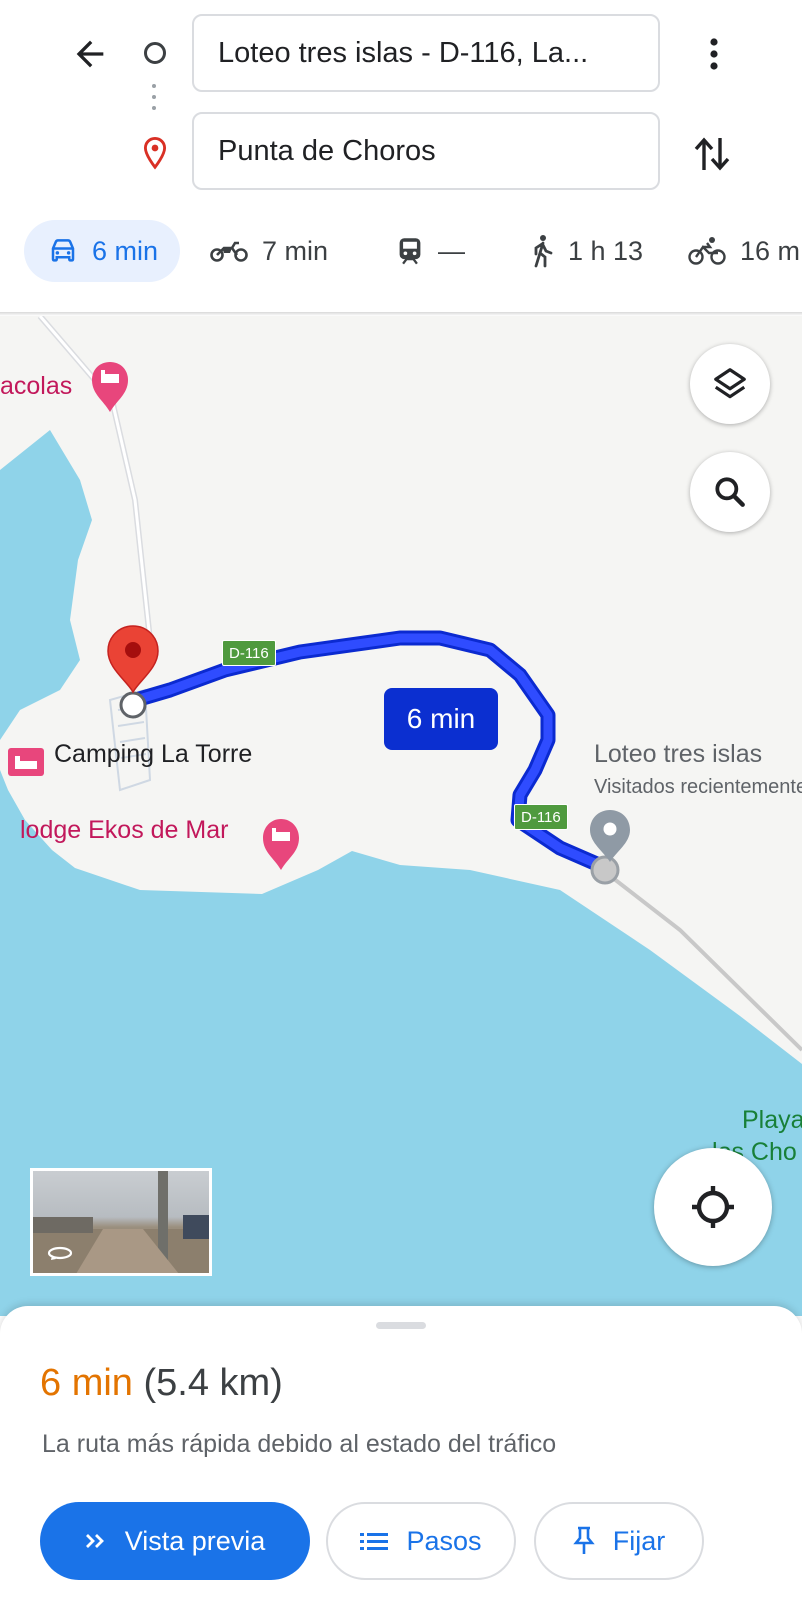 The height and width of the screenshot is (1599, 802). I want to click on mode-transit-label: —, so click(451, 250).